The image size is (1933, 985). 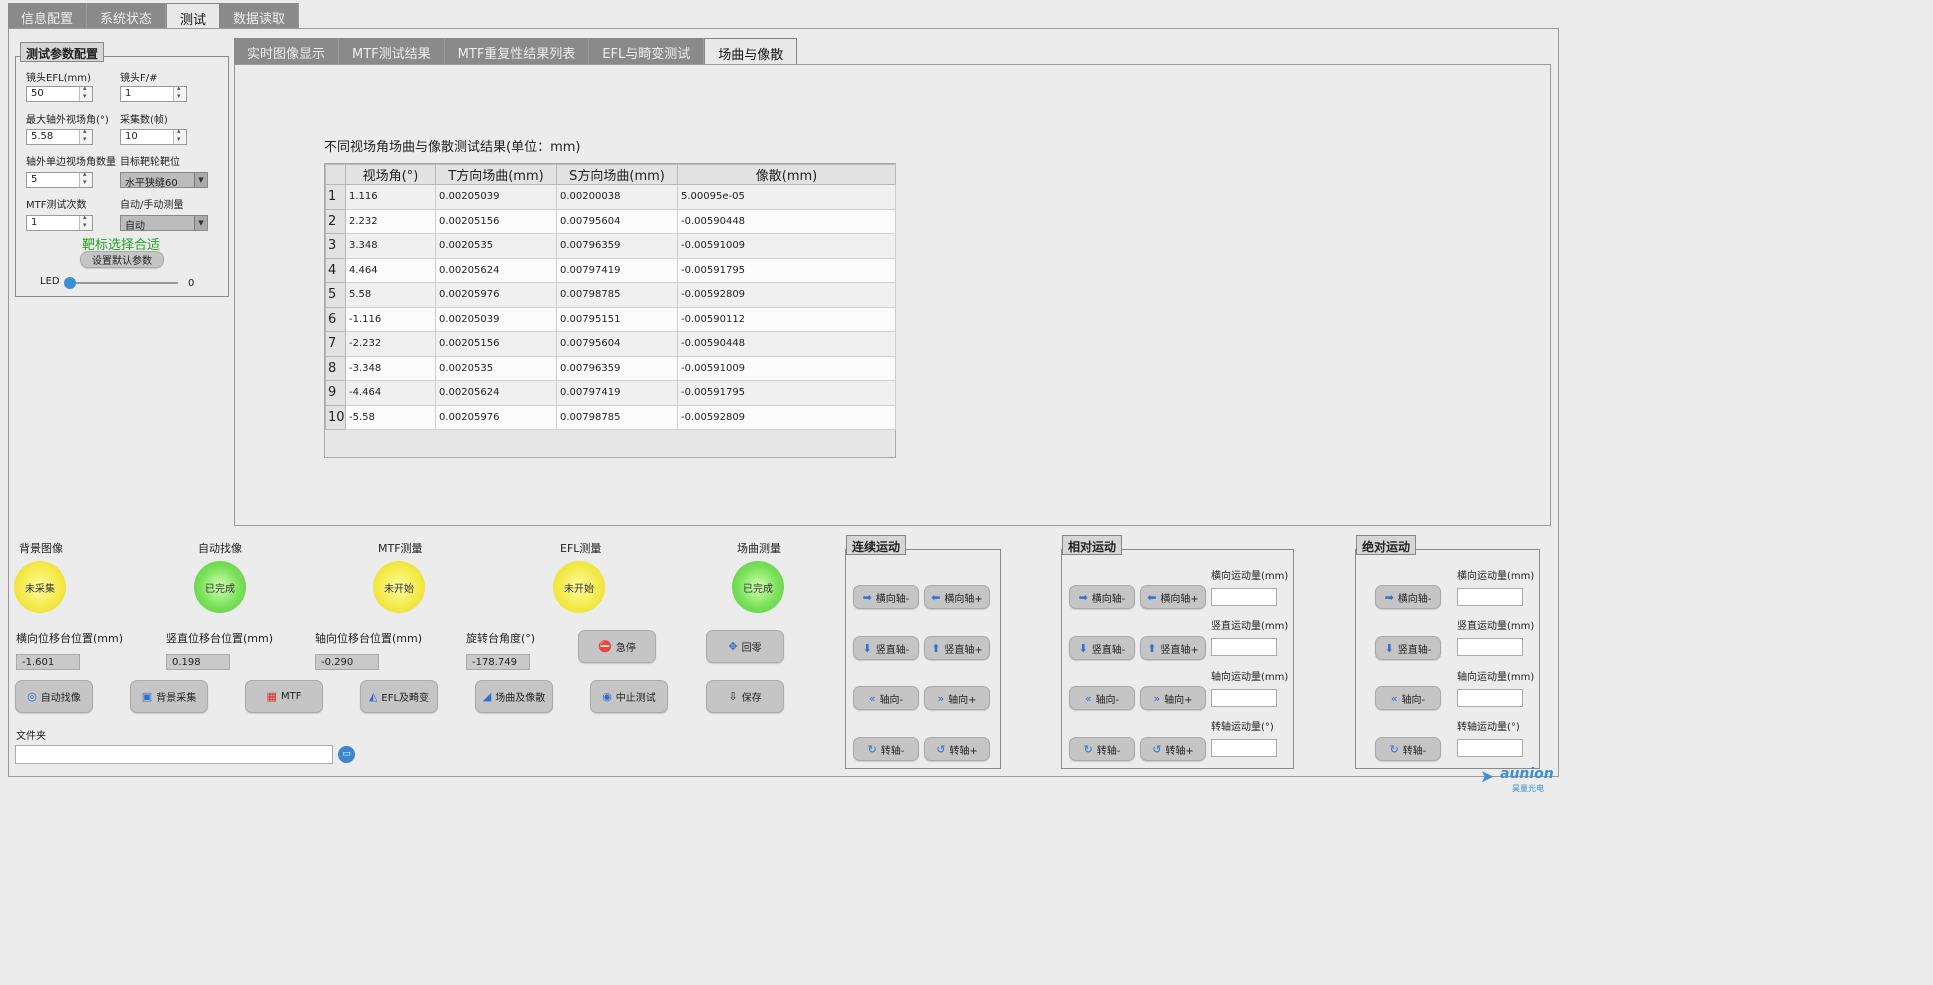 What do you see at coordinates (335, 221) in the screenshot?
I see `row-header: 2` at bounding box center [335, 221].